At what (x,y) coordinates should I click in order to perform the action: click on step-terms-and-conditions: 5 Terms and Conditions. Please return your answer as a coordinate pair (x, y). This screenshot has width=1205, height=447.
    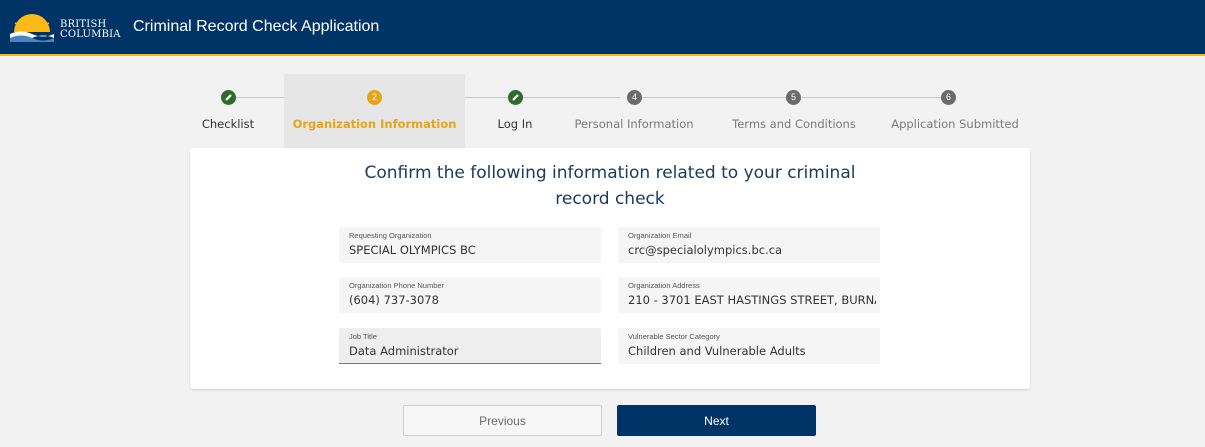
    Looking at the image, I should click on (794, 111).